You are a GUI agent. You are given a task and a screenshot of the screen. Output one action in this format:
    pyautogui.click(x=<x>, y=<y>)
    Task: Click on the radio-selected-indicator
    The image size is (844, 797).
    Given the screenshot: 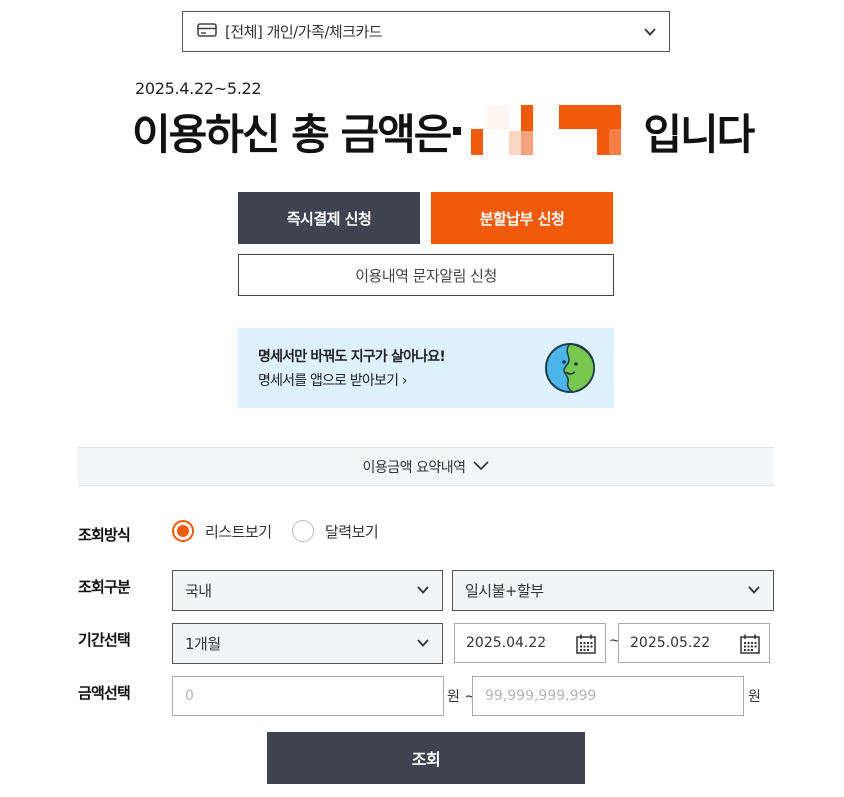 What is the action you would take?
    pyautogui.click(x=183, y=531)
    